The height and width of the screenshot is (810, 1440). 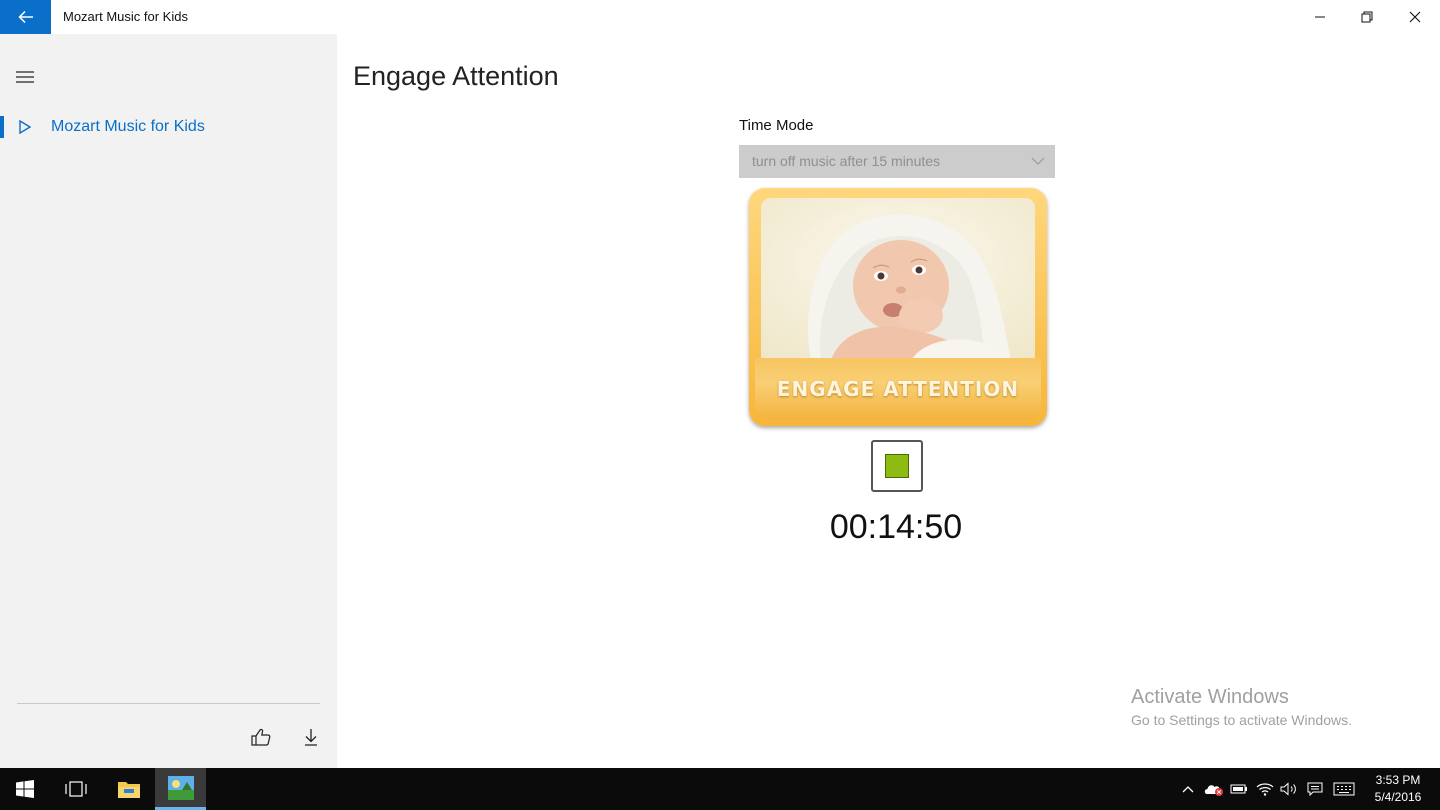 What do you see at coordinates (456, 76) in the screenshot?
I see `page-title: Engage Attention` at bounding box center [456, 76].